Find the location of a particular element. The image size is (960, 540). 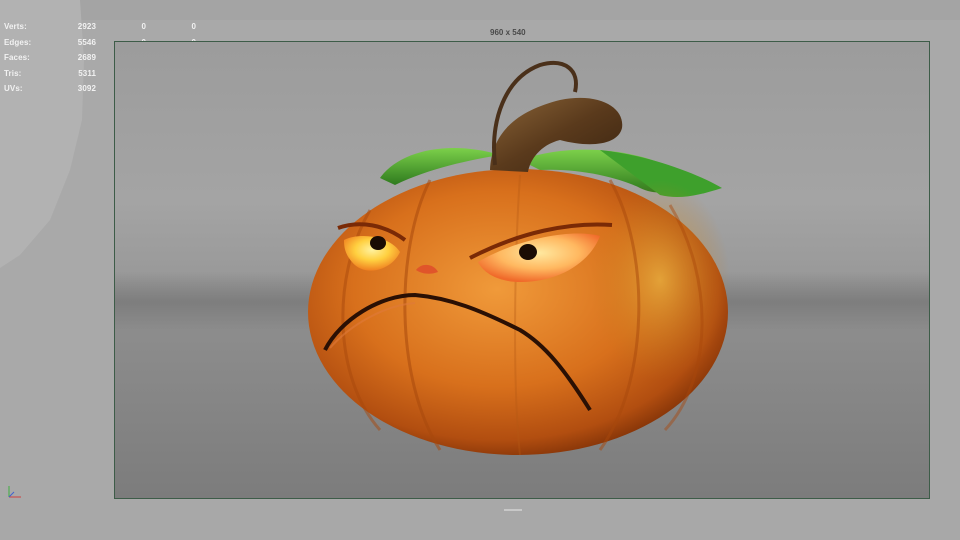

axis-gizmo-icon is located at coordinates (14, 492).